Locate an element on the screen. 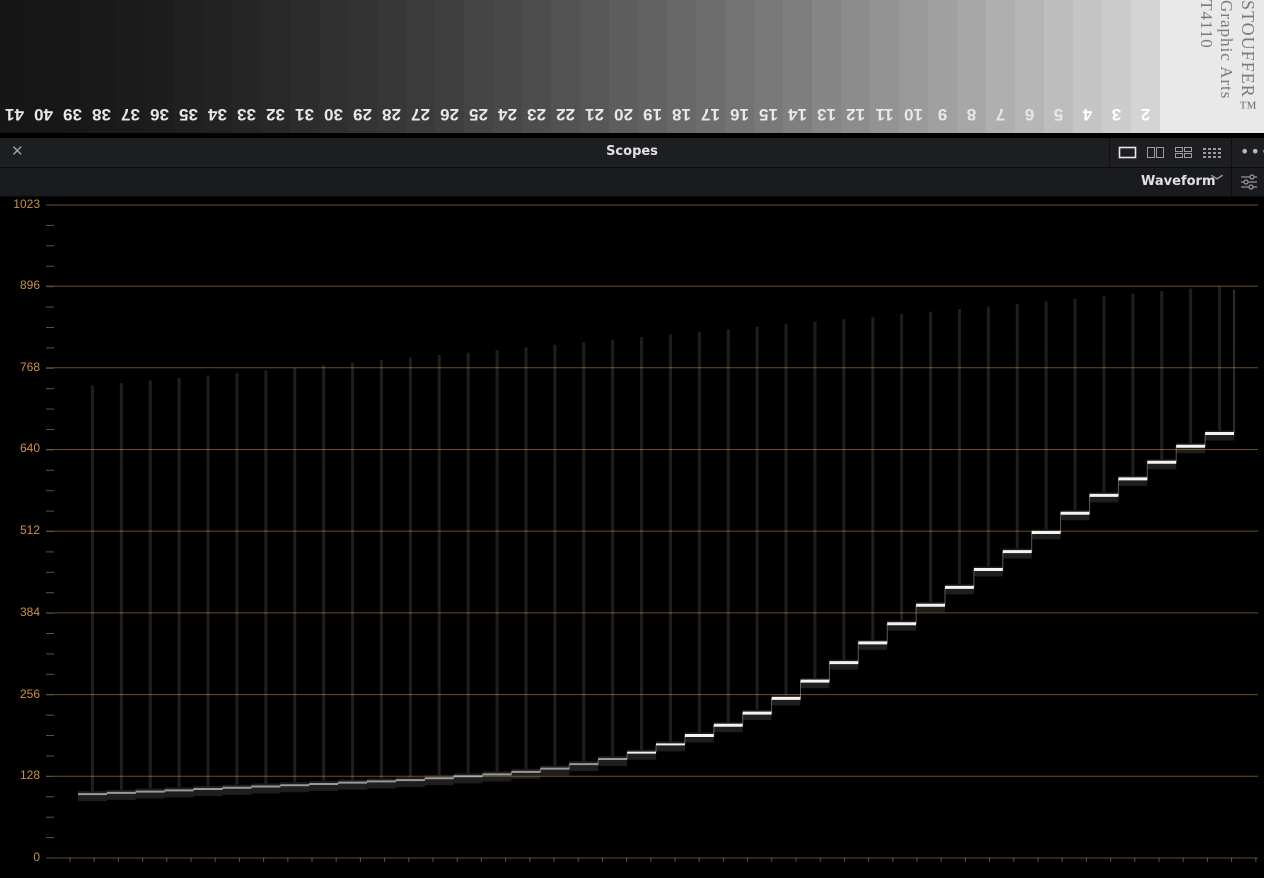  wedge-step-number: 40 is located at coordinates (43, 114).